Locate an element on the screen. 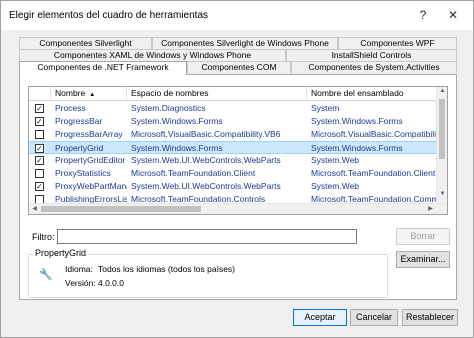 This screenshot has height=338, width=474. language-value: Todos los idiomas (todos los países) is located at coordinates (167, 269).